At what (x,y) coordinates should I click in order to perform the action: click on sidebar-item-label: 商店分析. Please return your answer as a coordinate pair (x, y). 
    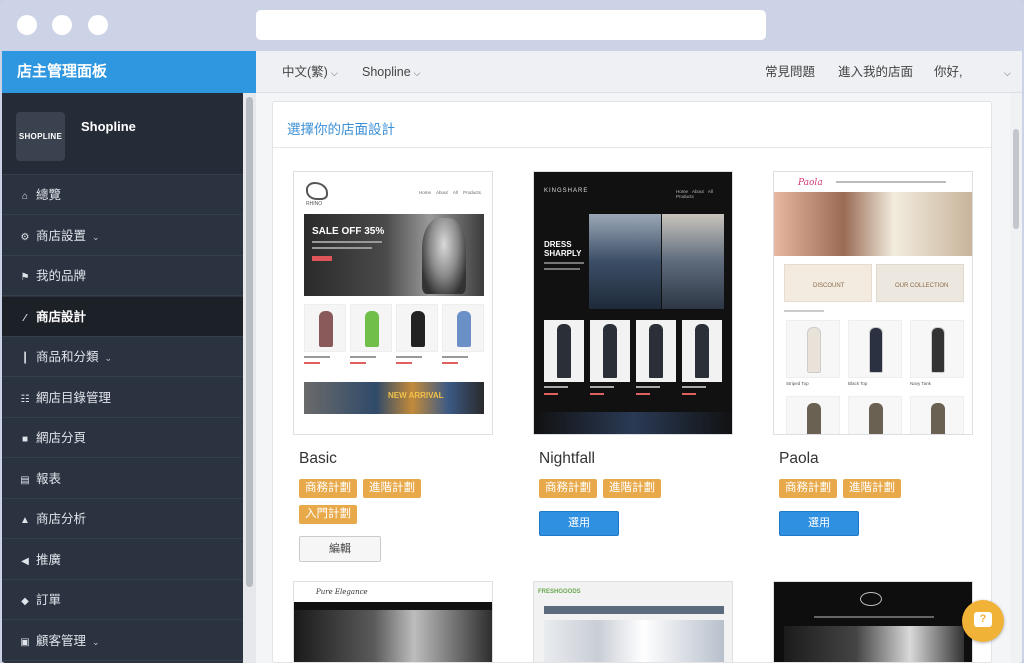
    Looking at the image, I should click on (61, 519).